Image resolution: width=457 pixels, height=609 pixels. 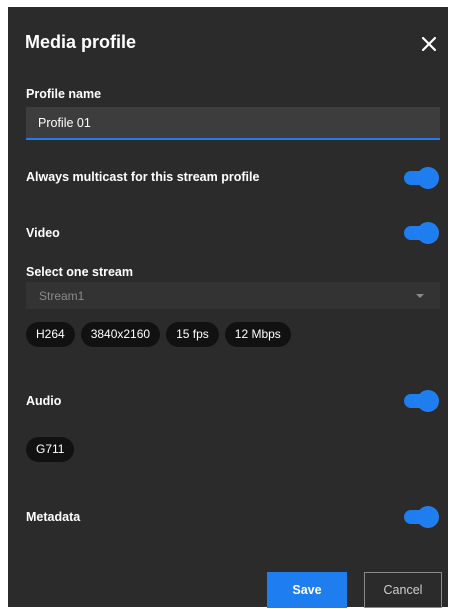 What do you see at coordinates (403, 590) in the screenshot?
I see `cancel-button: Cancel` at bounding box center [403, 590].